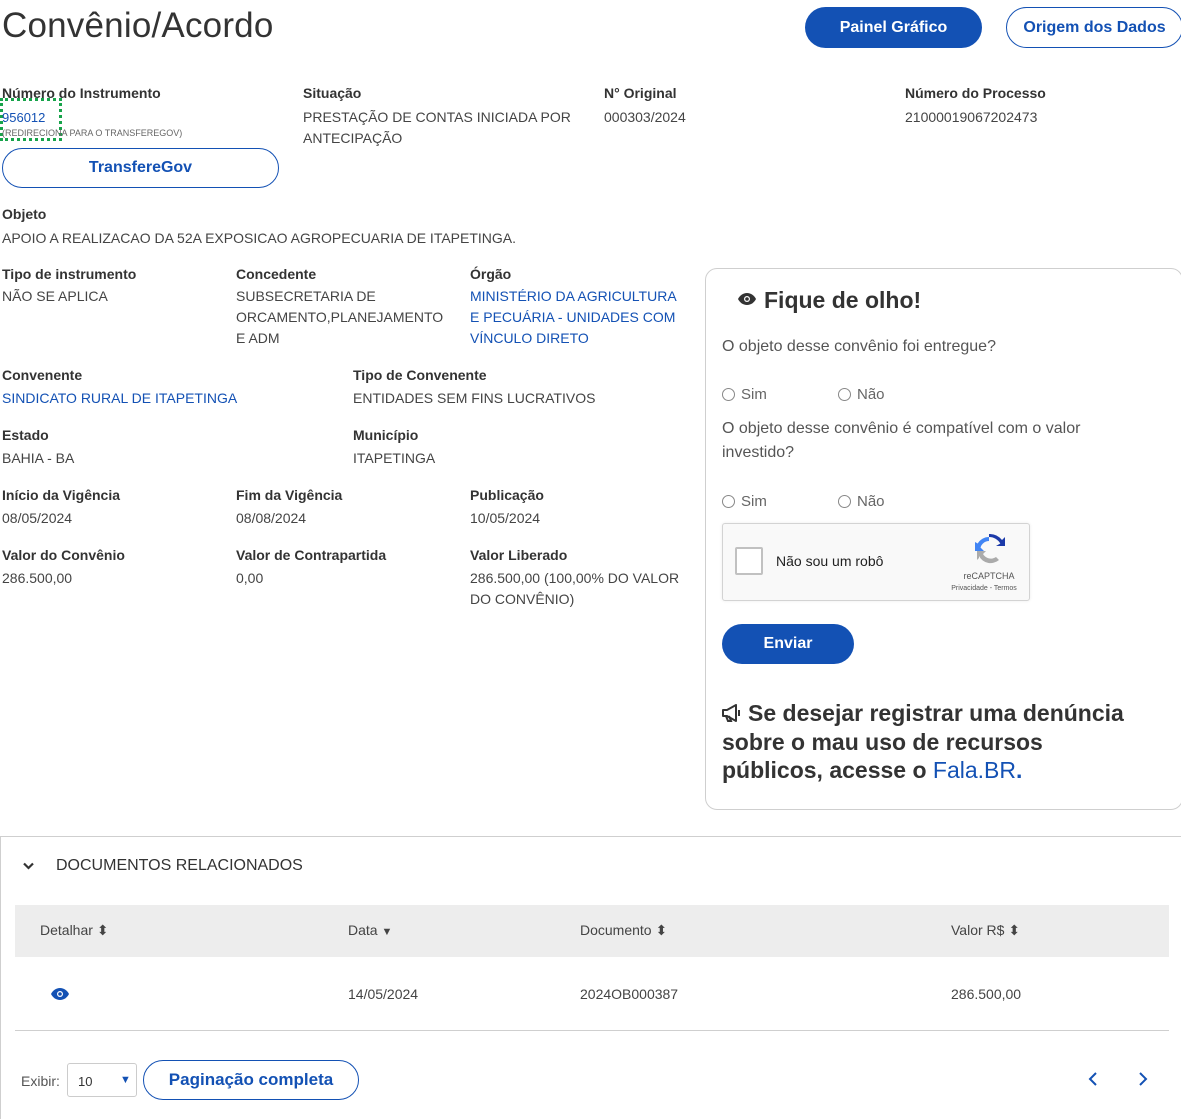 The height and width of the screenshot is (1119, 1181). Describe the element at coordinates (732, 714) in the screenshot. I see `megaphone-icon` at that location.